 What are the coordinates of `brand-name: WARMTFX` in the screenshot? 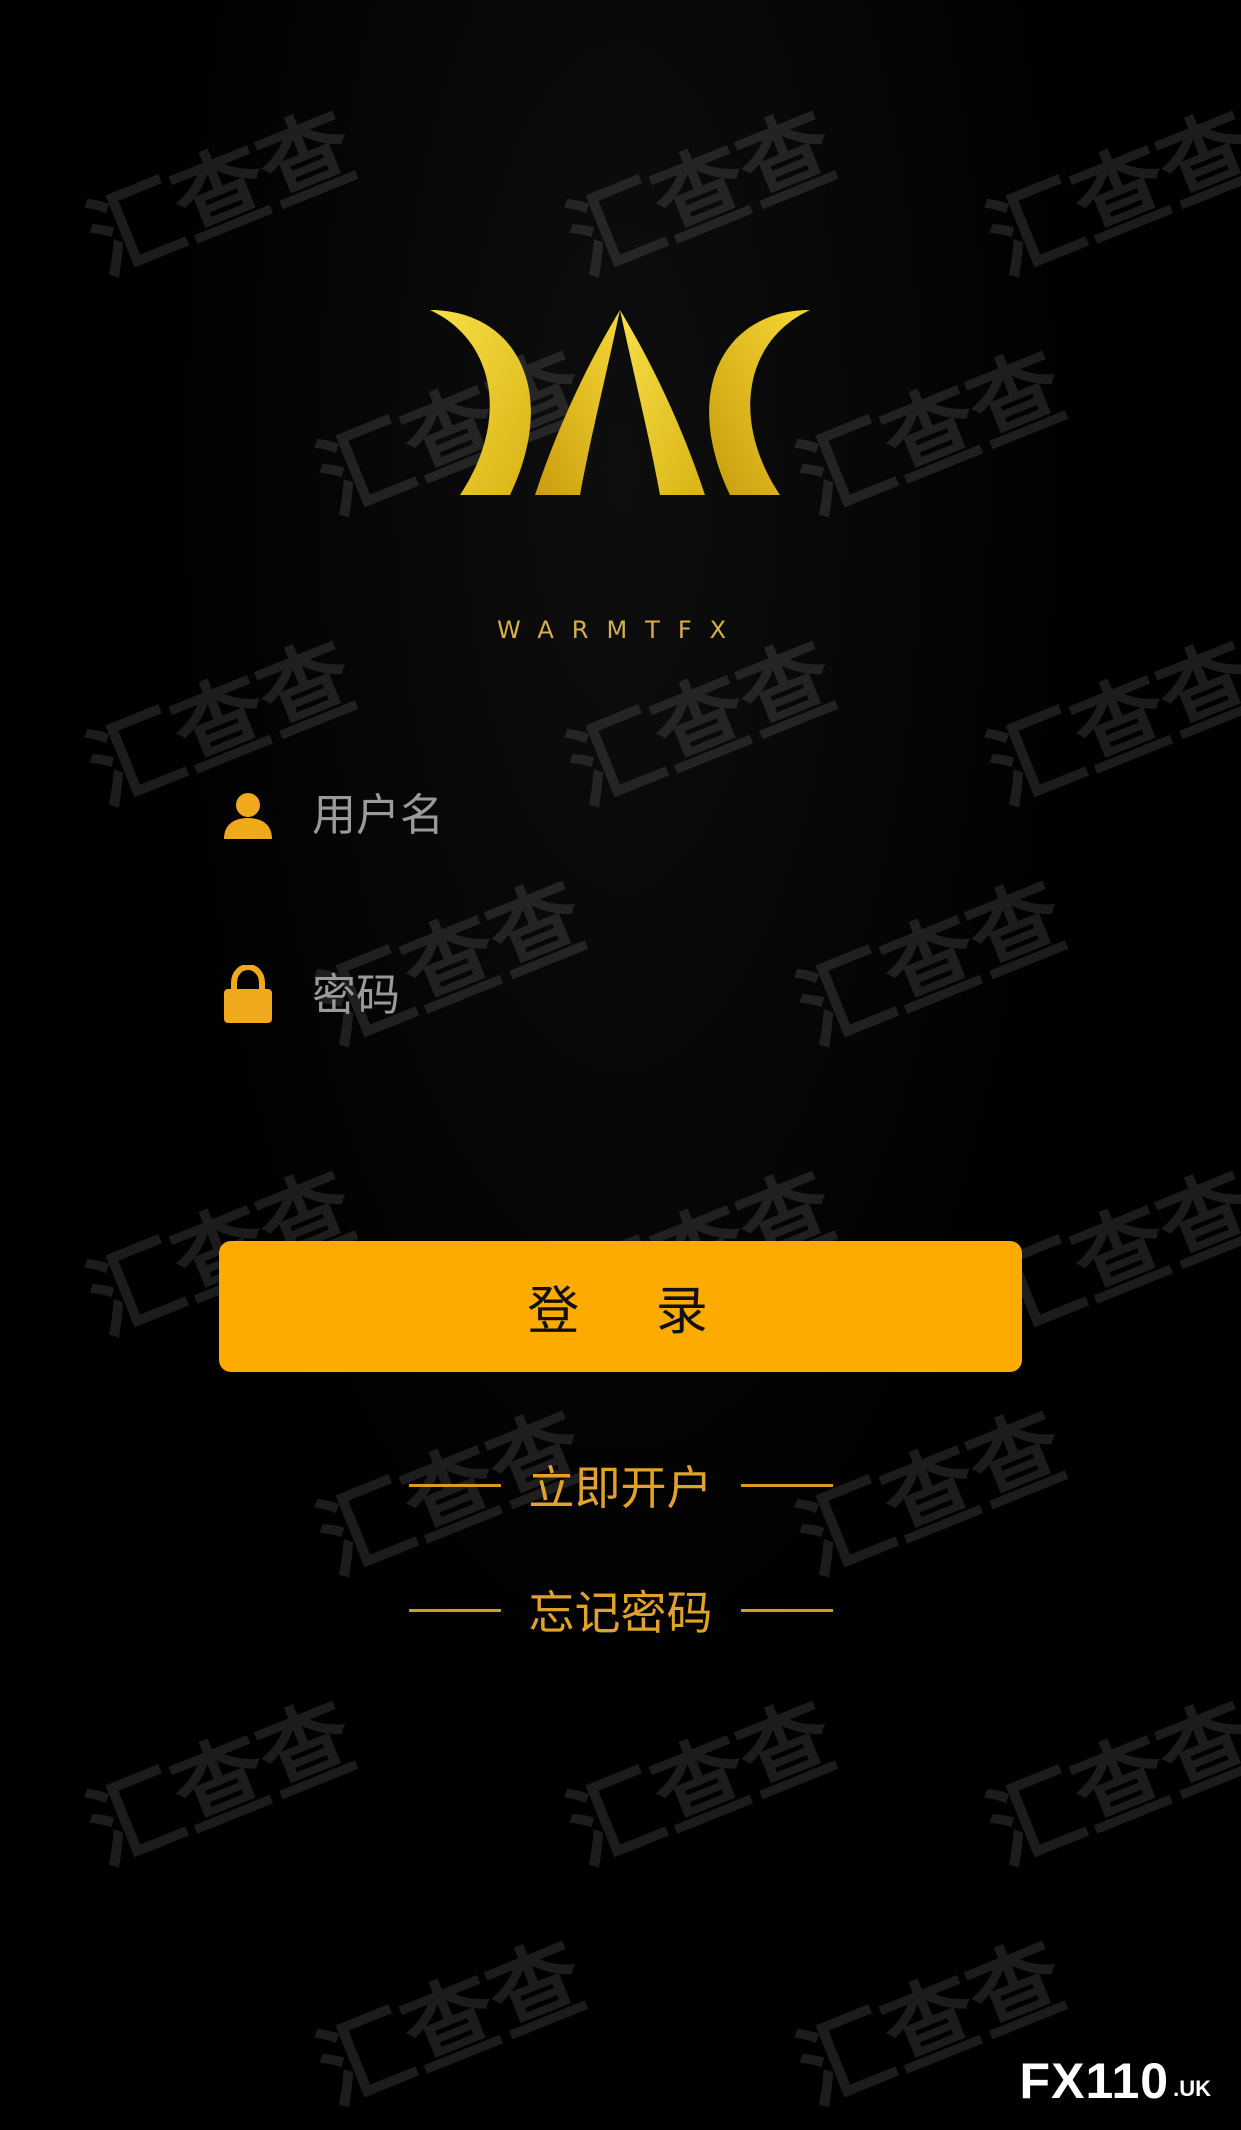 It's located at (620, 630).